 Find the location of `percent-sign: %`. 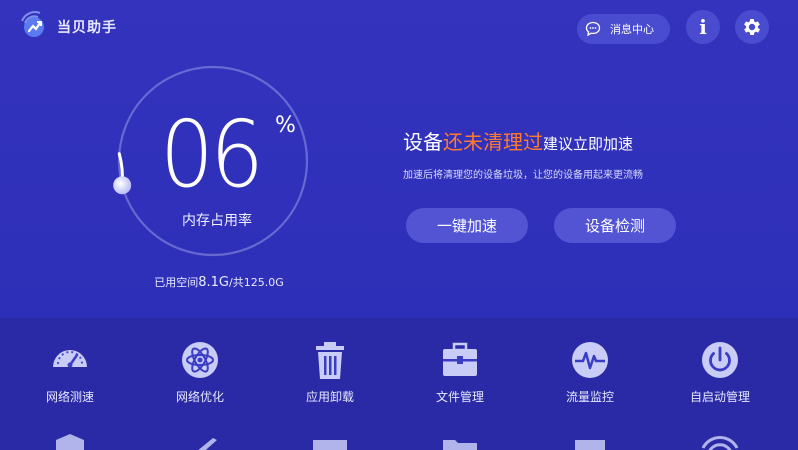

percent-sign: % is located at coordinates (285, 125).